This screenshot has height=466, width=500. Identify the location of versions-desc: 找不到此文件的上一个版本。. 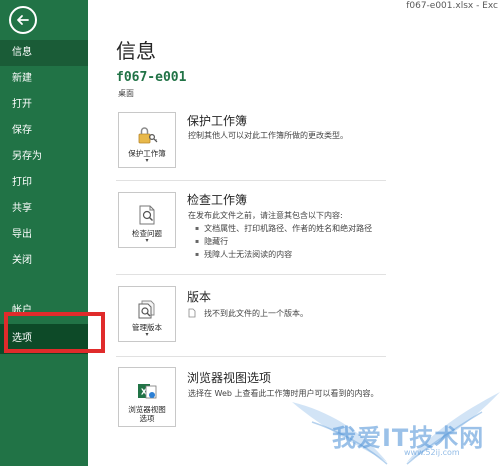
(256, 313).